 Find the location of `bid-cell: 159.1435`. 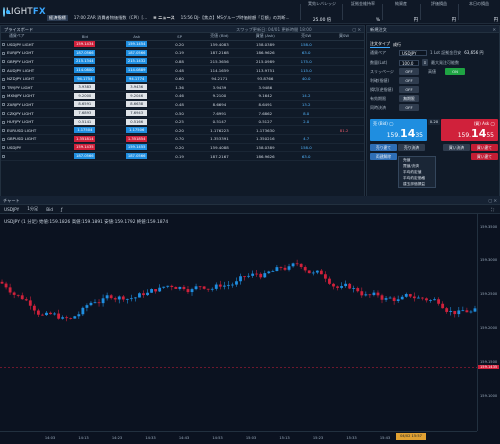

bid-cell: 159.1435 is located at coordinates (84, 148).